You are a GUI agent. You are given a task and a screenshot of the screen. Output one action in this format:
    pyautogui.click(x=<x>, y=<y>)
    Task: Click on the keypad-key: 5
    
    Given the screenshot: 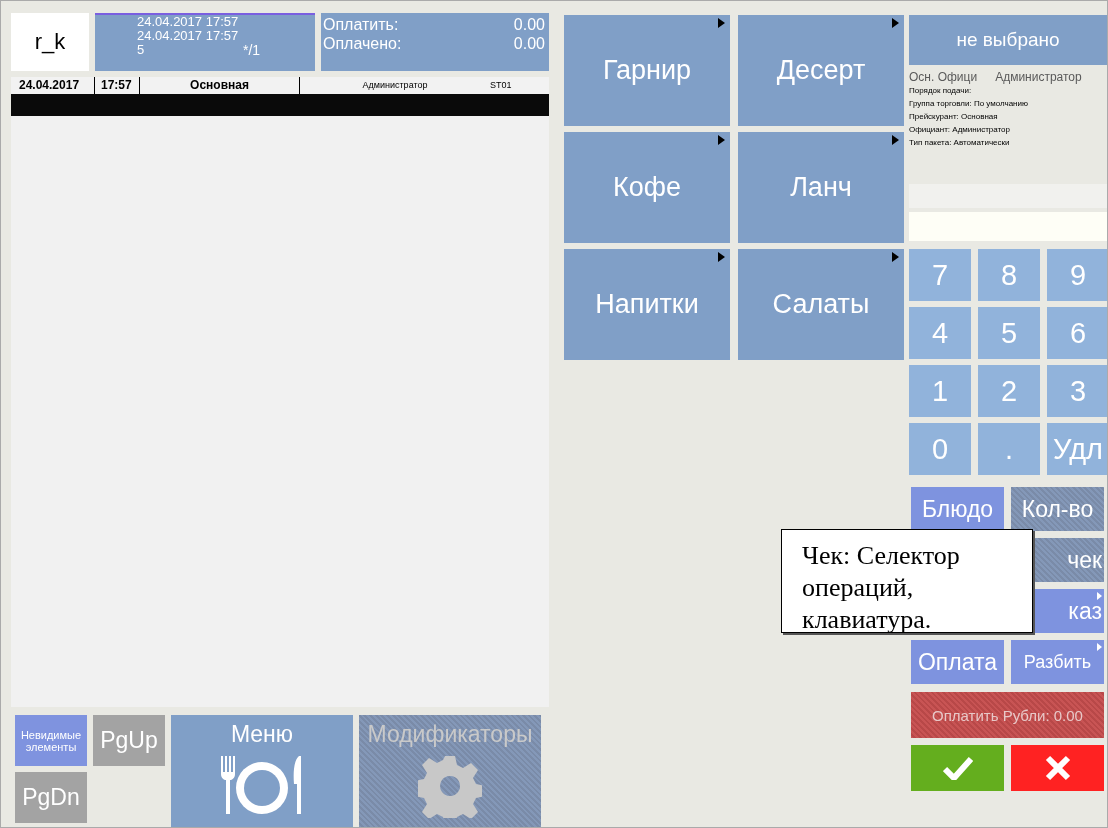 What is the action you would take?
    pyautogui.click(x=1009, y=333)
    